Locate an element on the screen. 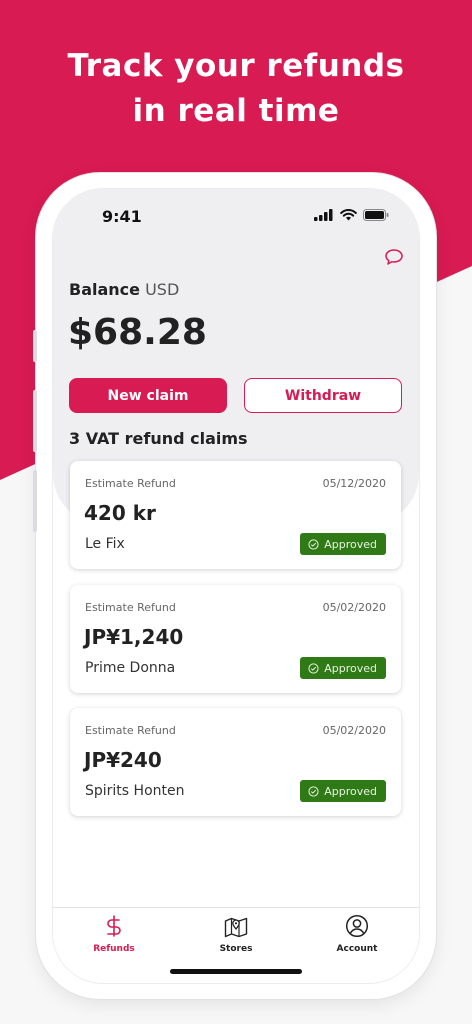 Image resolution: width=472 pixels, height=1024 pixels. tab-account-label: Account is located at coordinates (357, 949).